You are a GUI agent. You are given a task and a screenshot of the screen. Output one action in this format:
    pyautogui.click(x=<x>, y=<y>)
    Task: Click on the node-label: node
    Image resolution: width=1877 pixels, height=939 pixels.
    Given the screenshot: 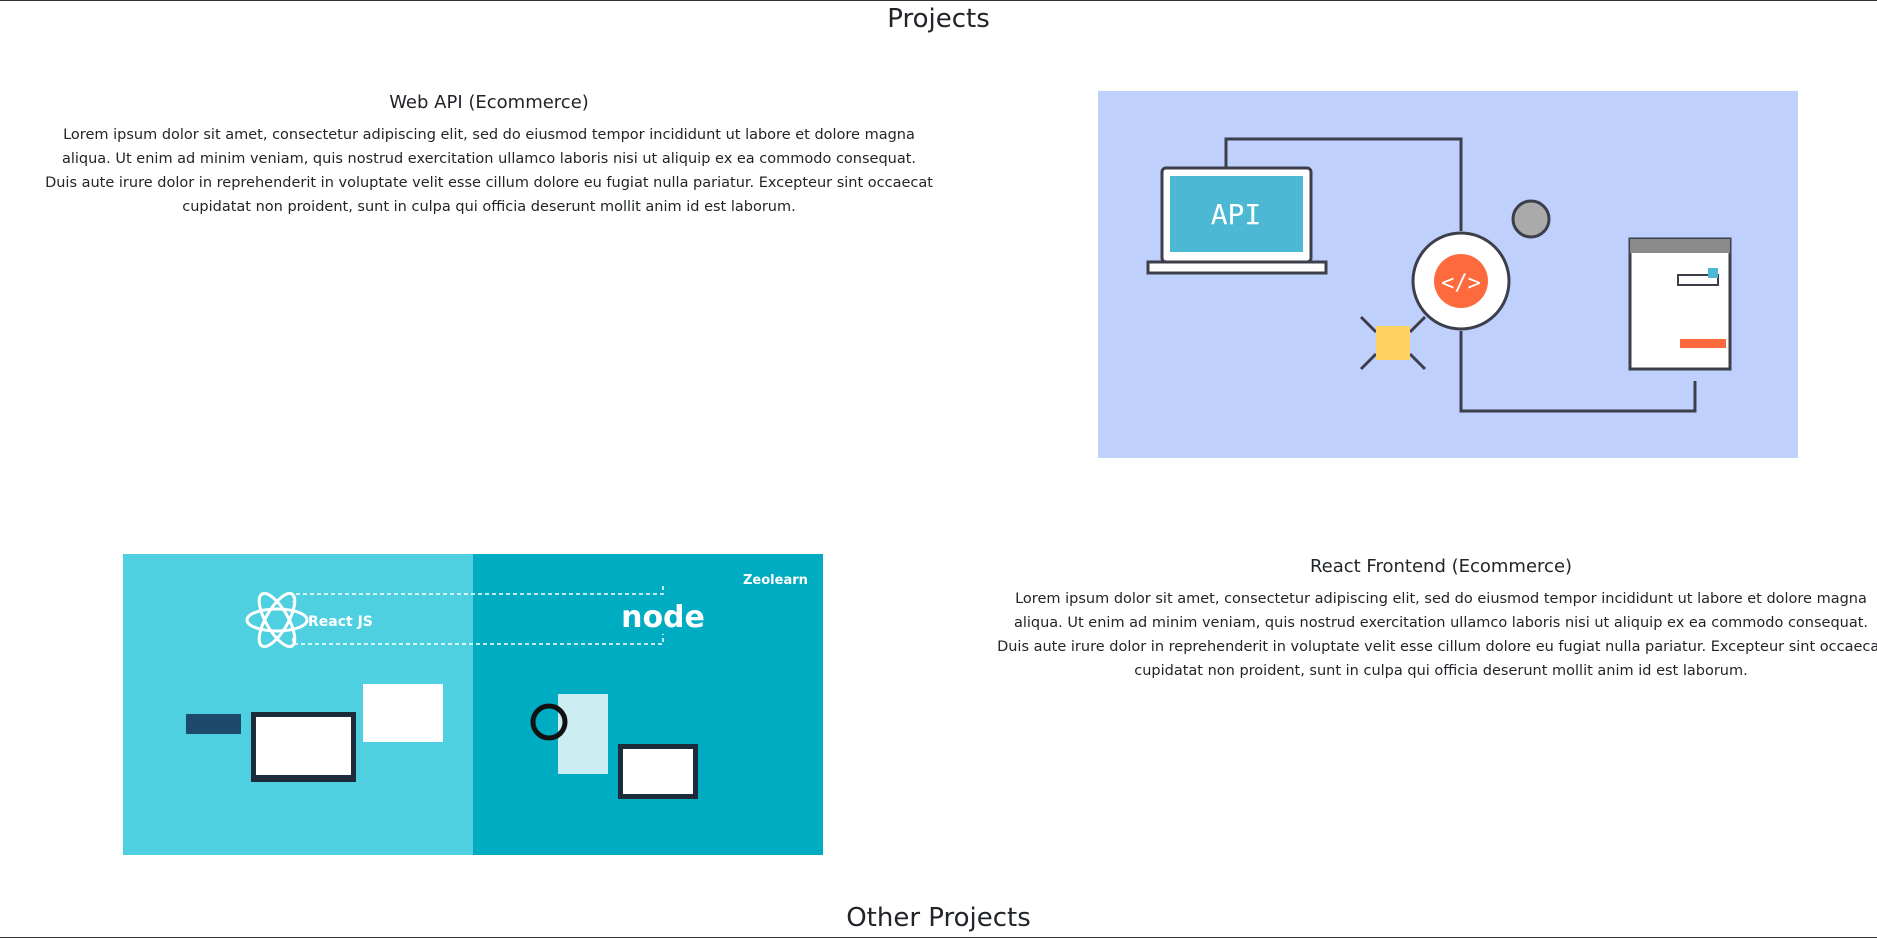 What is the action you would take?
    pyautogui.click(x=663, y=617)
    